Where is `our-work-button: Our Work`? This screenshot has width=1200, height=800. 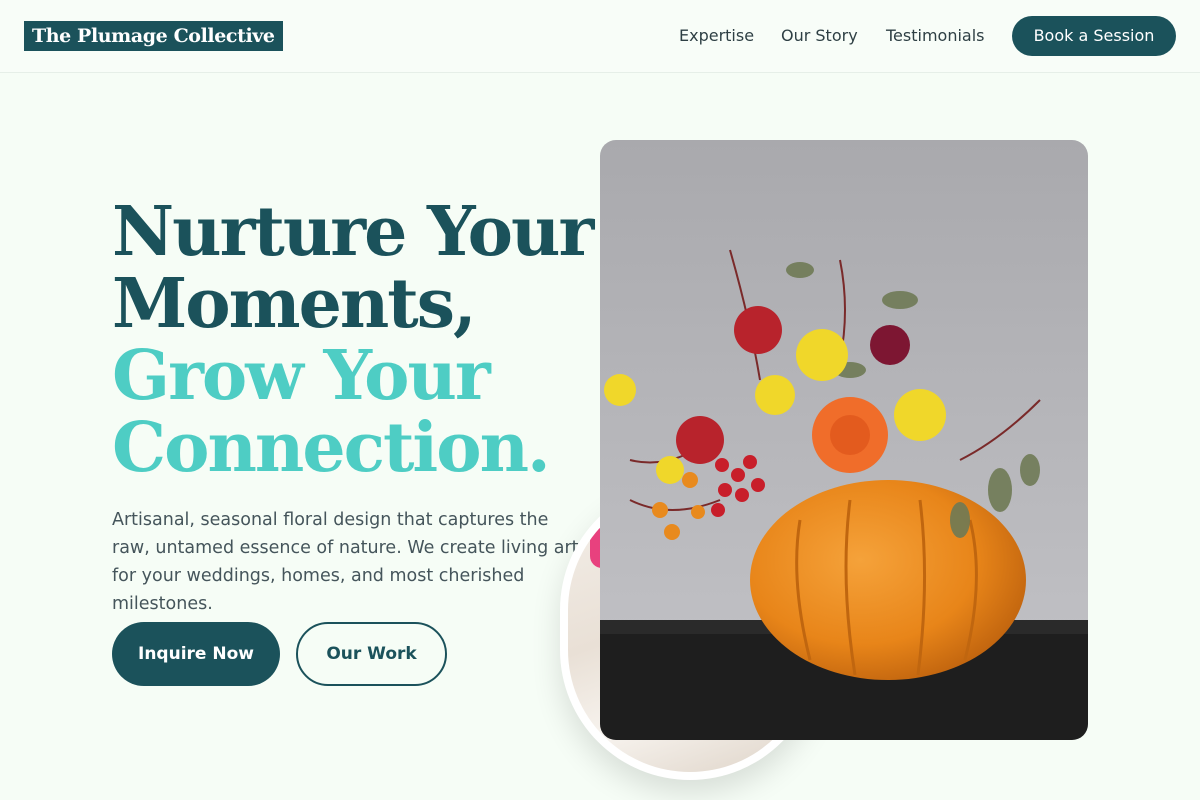 our-work-button: Our Work is located at coordinates (371, 654).